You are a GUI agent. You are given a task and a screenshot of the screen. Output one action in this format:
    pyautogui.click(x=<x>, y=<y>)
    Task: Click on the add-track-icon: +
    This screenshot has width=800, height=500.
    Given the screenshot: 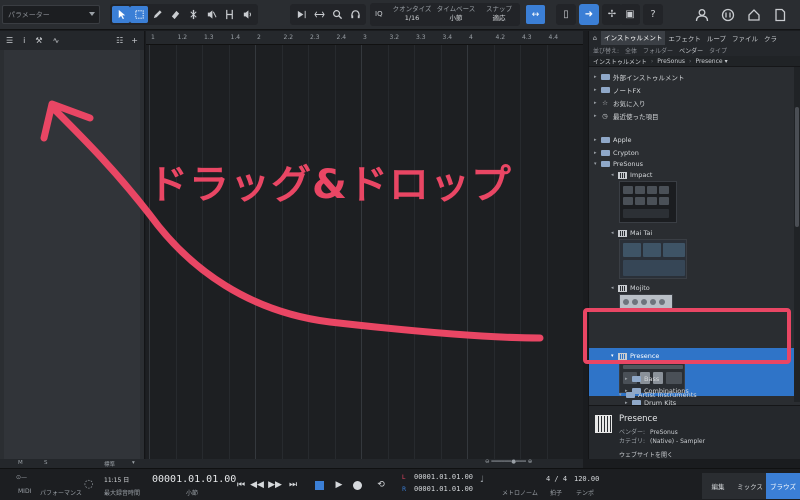 What is the action you would take?
    pyautogui.click(x=134, y=40)
    